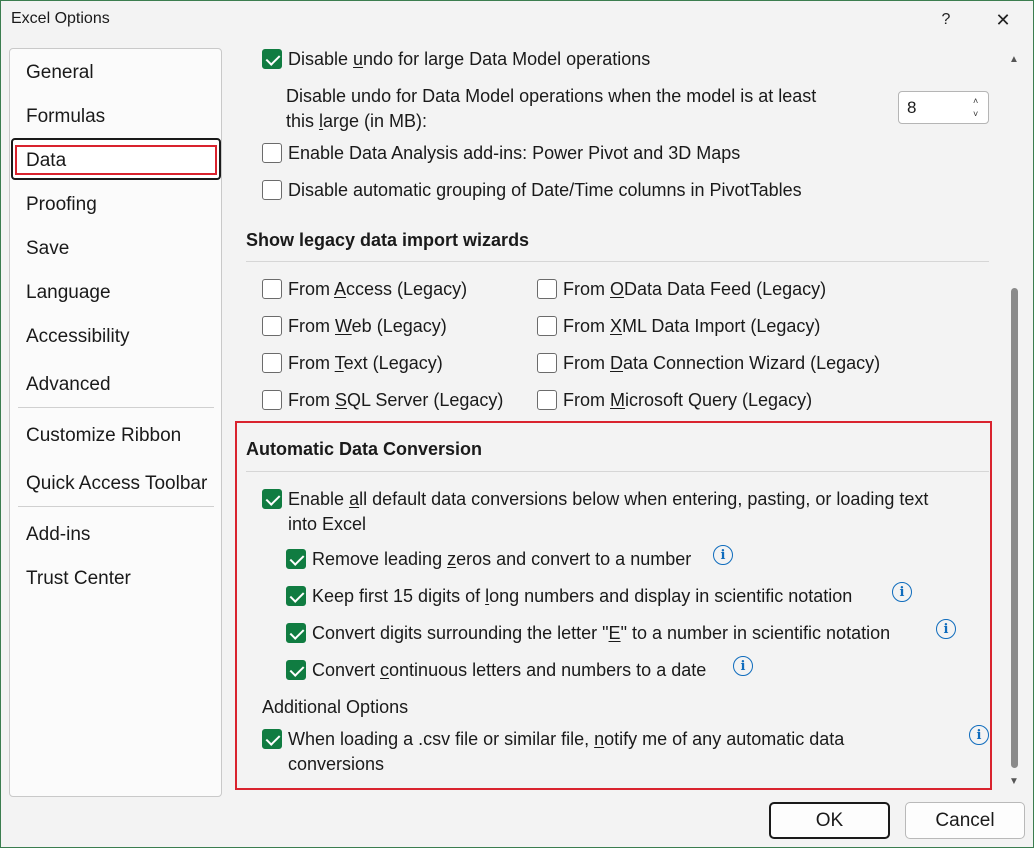 This screenshot has width=1034, height=848. I want to click on content-scrollbar: ▲ ▼, so click(1015, 422).